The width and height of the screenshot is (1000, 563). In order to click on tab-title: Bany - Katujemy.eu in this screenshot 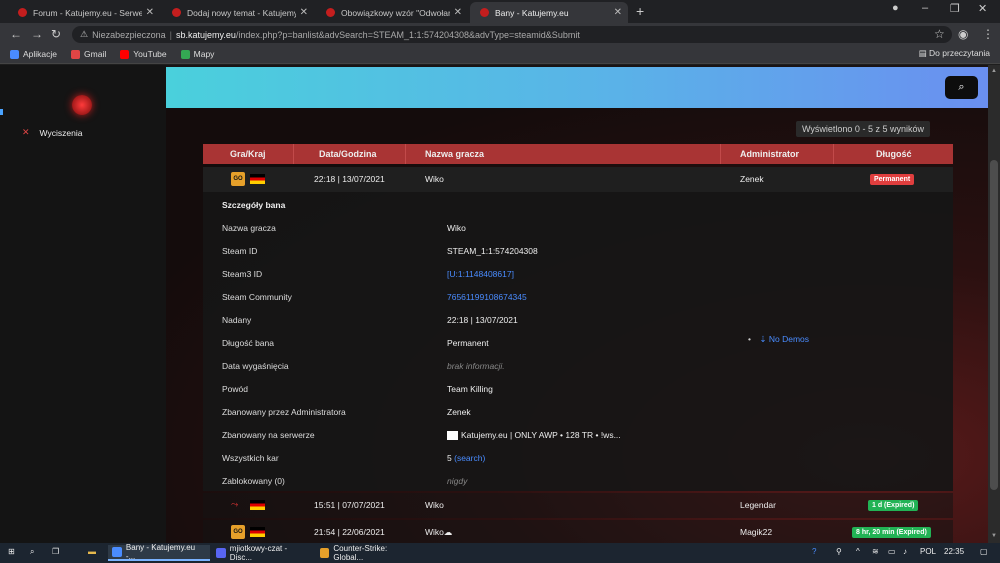, I will do `click(532, 12)`.